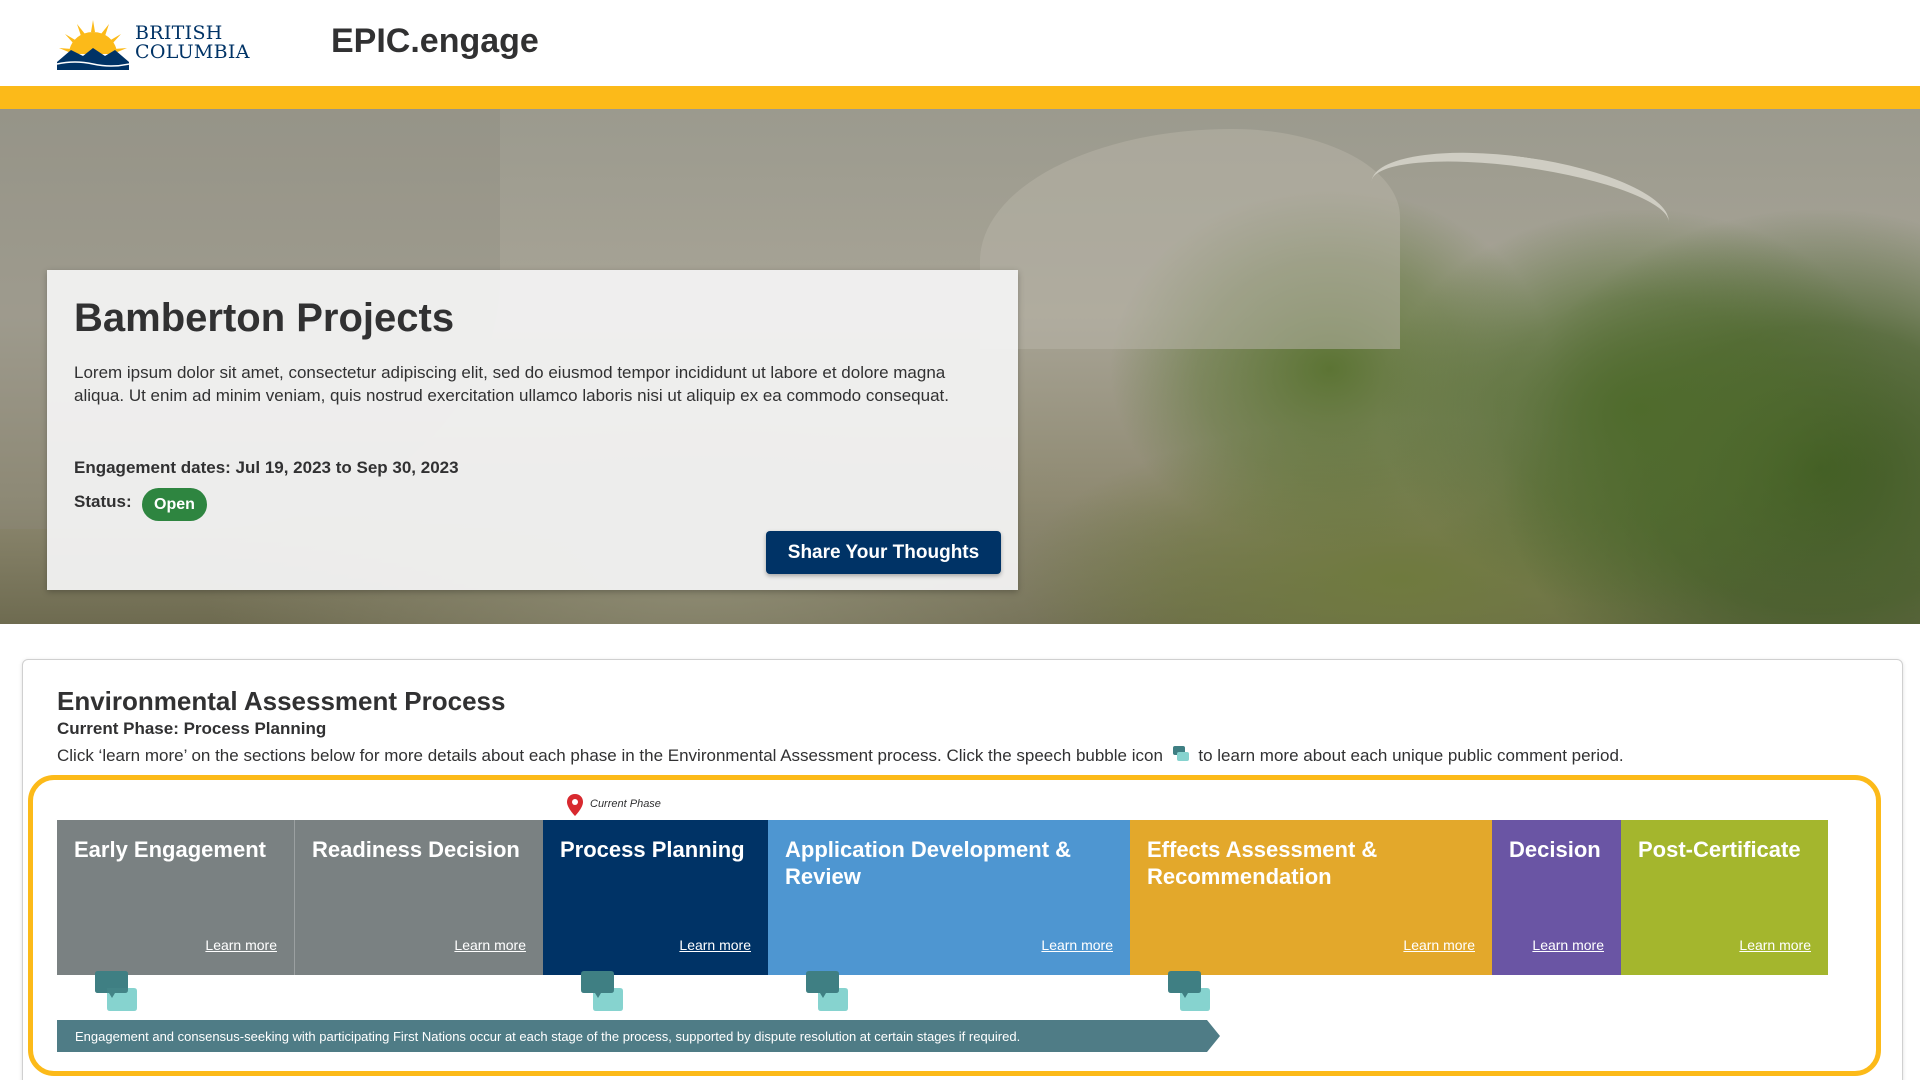 Image resolution: width=1920 pixels, height=1080 pixels. Describe the element at coordinates (1180, 753) in the screenshot. I see `speech-bubble-icon` at that location.